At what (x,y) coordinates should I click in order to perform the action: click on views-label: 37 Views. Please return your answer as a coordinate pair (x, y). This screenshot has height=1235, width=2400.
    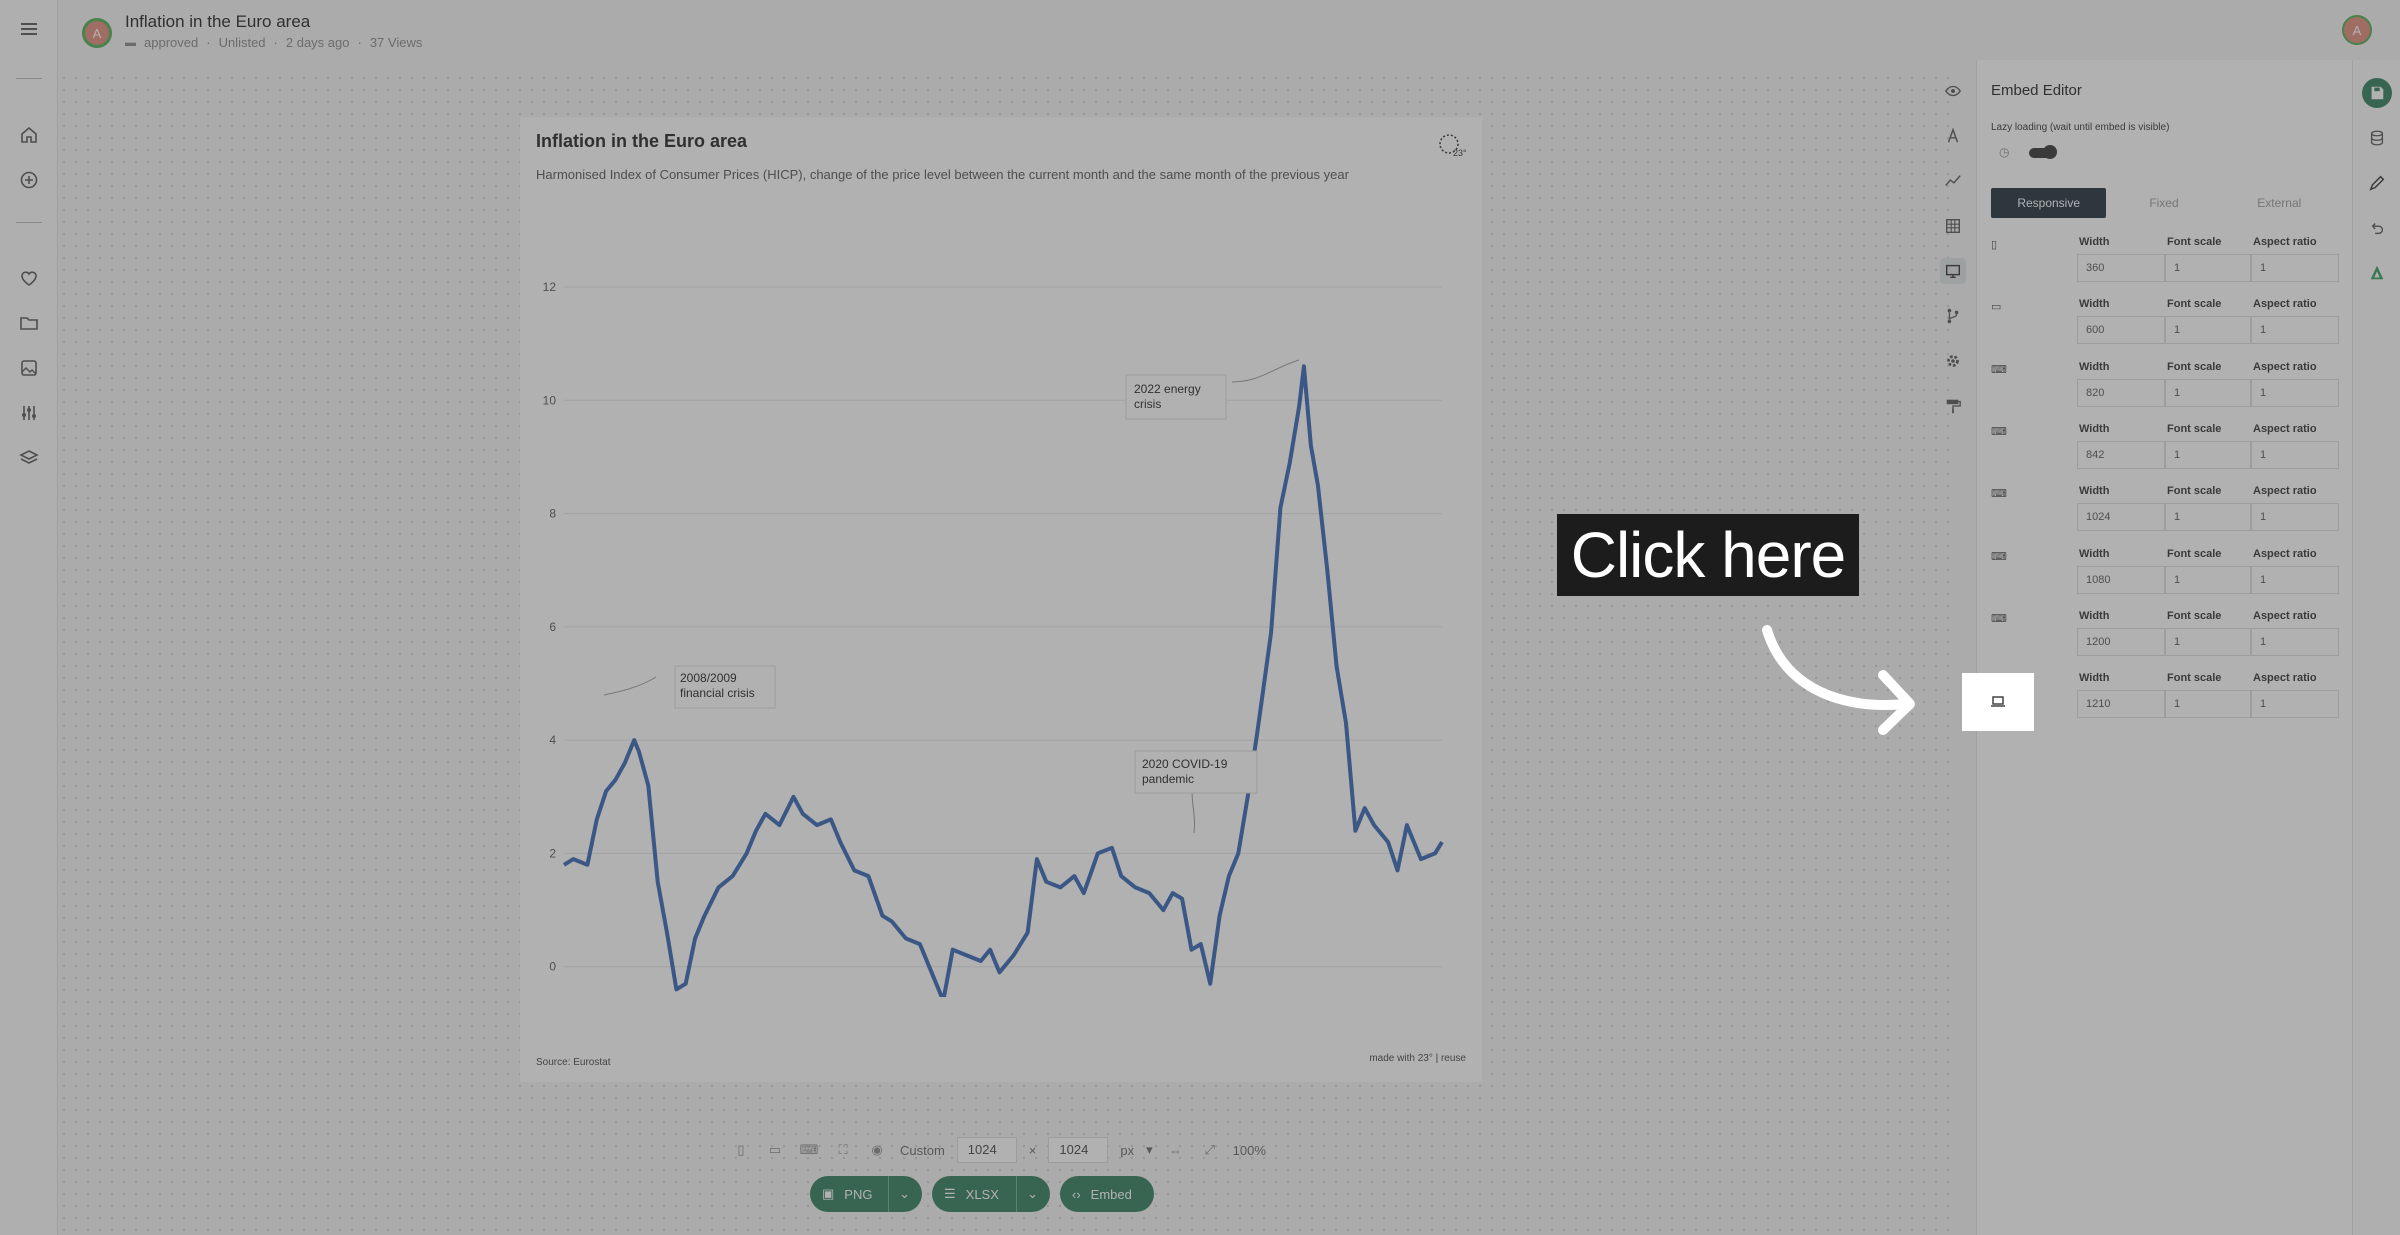
    Looking at the image, I should click on (396, 42).